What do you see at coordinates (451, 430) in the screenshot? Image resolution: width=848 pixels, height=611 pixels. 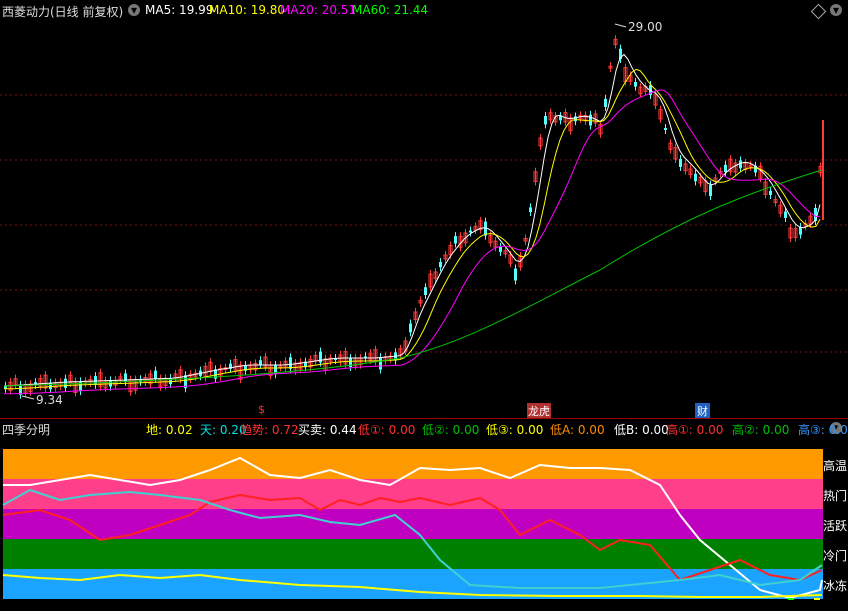 I see `indicator-value: 低②: 0.00` at bounding box center [451, 430].